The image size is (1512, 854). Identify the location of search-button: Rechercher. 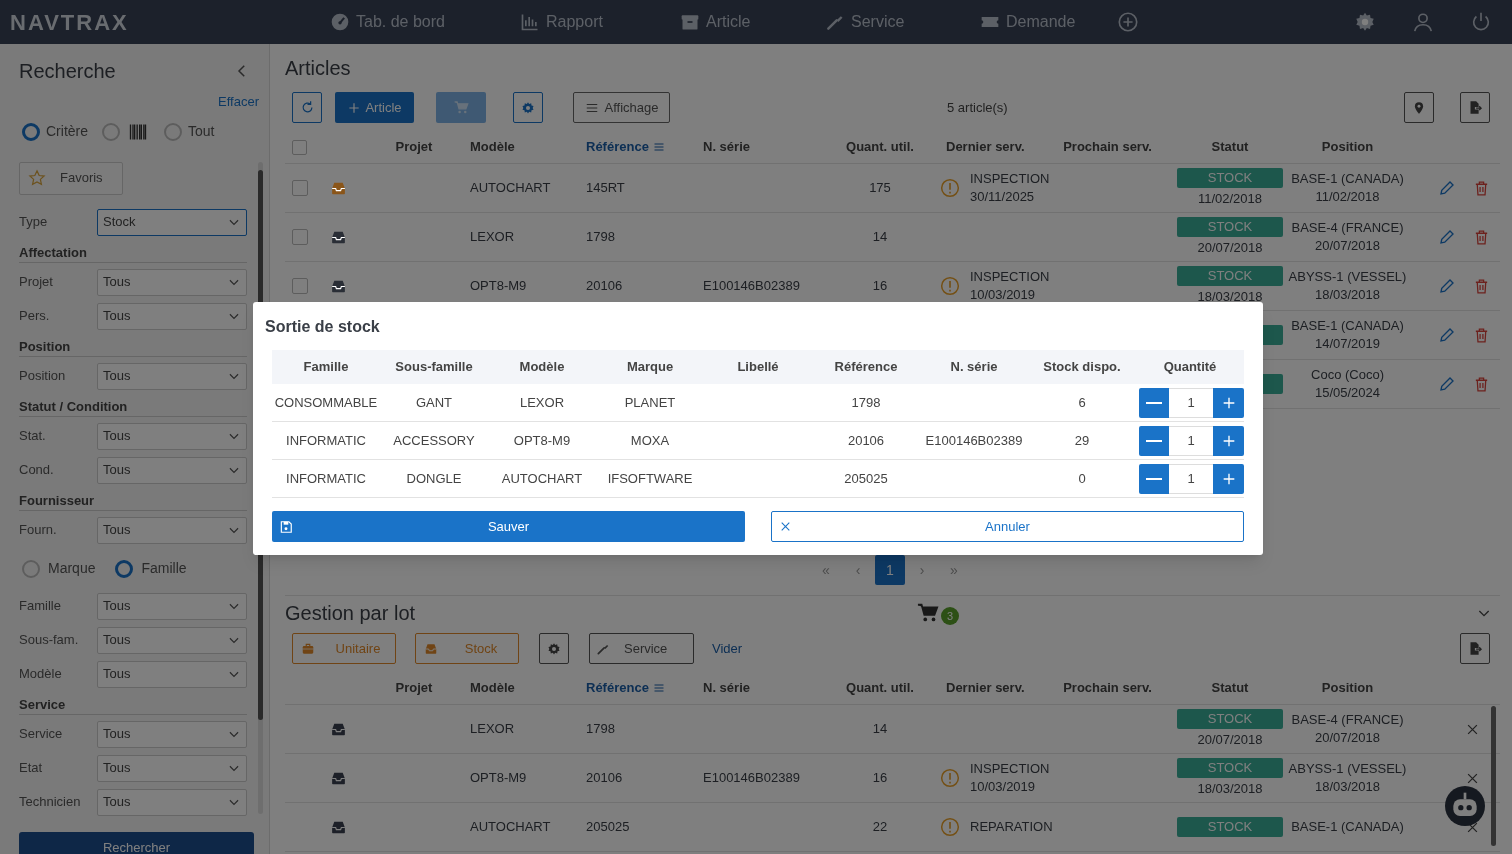
(136, 843).